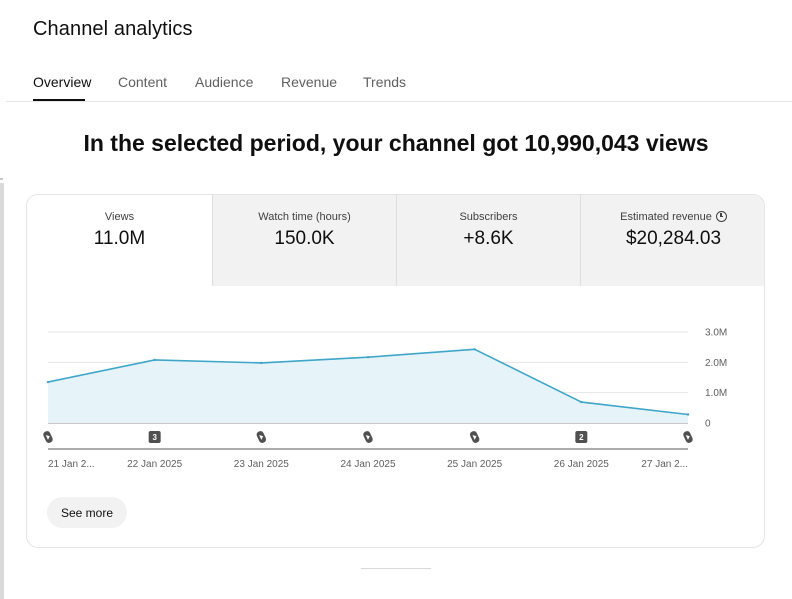  I want to click on left-rail, so click(2, 391).